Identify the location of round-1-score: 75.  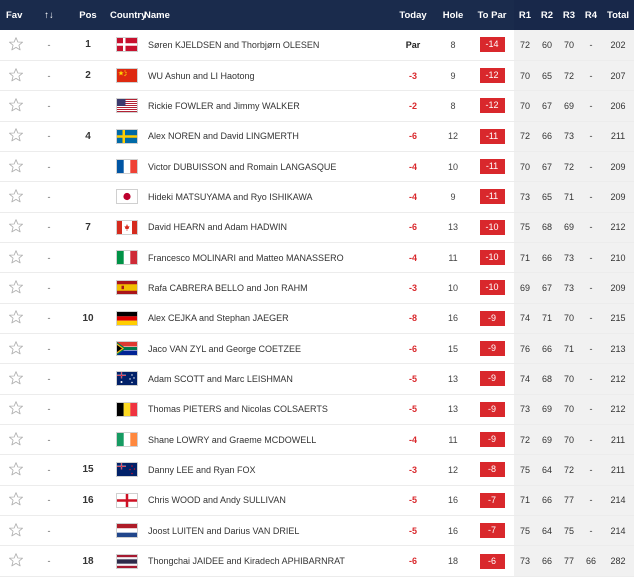
(525, 531).